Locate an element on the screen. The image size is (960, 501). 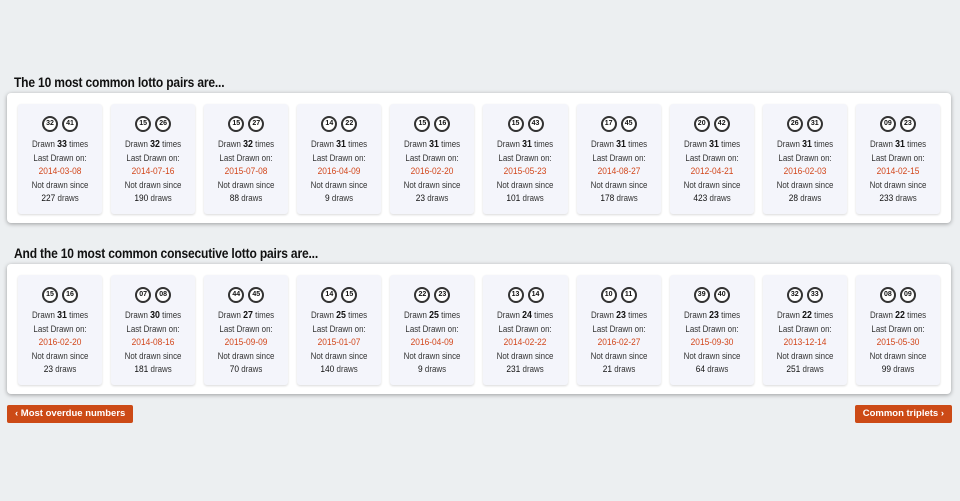
last-drawn-date: 2014-02-15 is located at coordinates (898, 171).